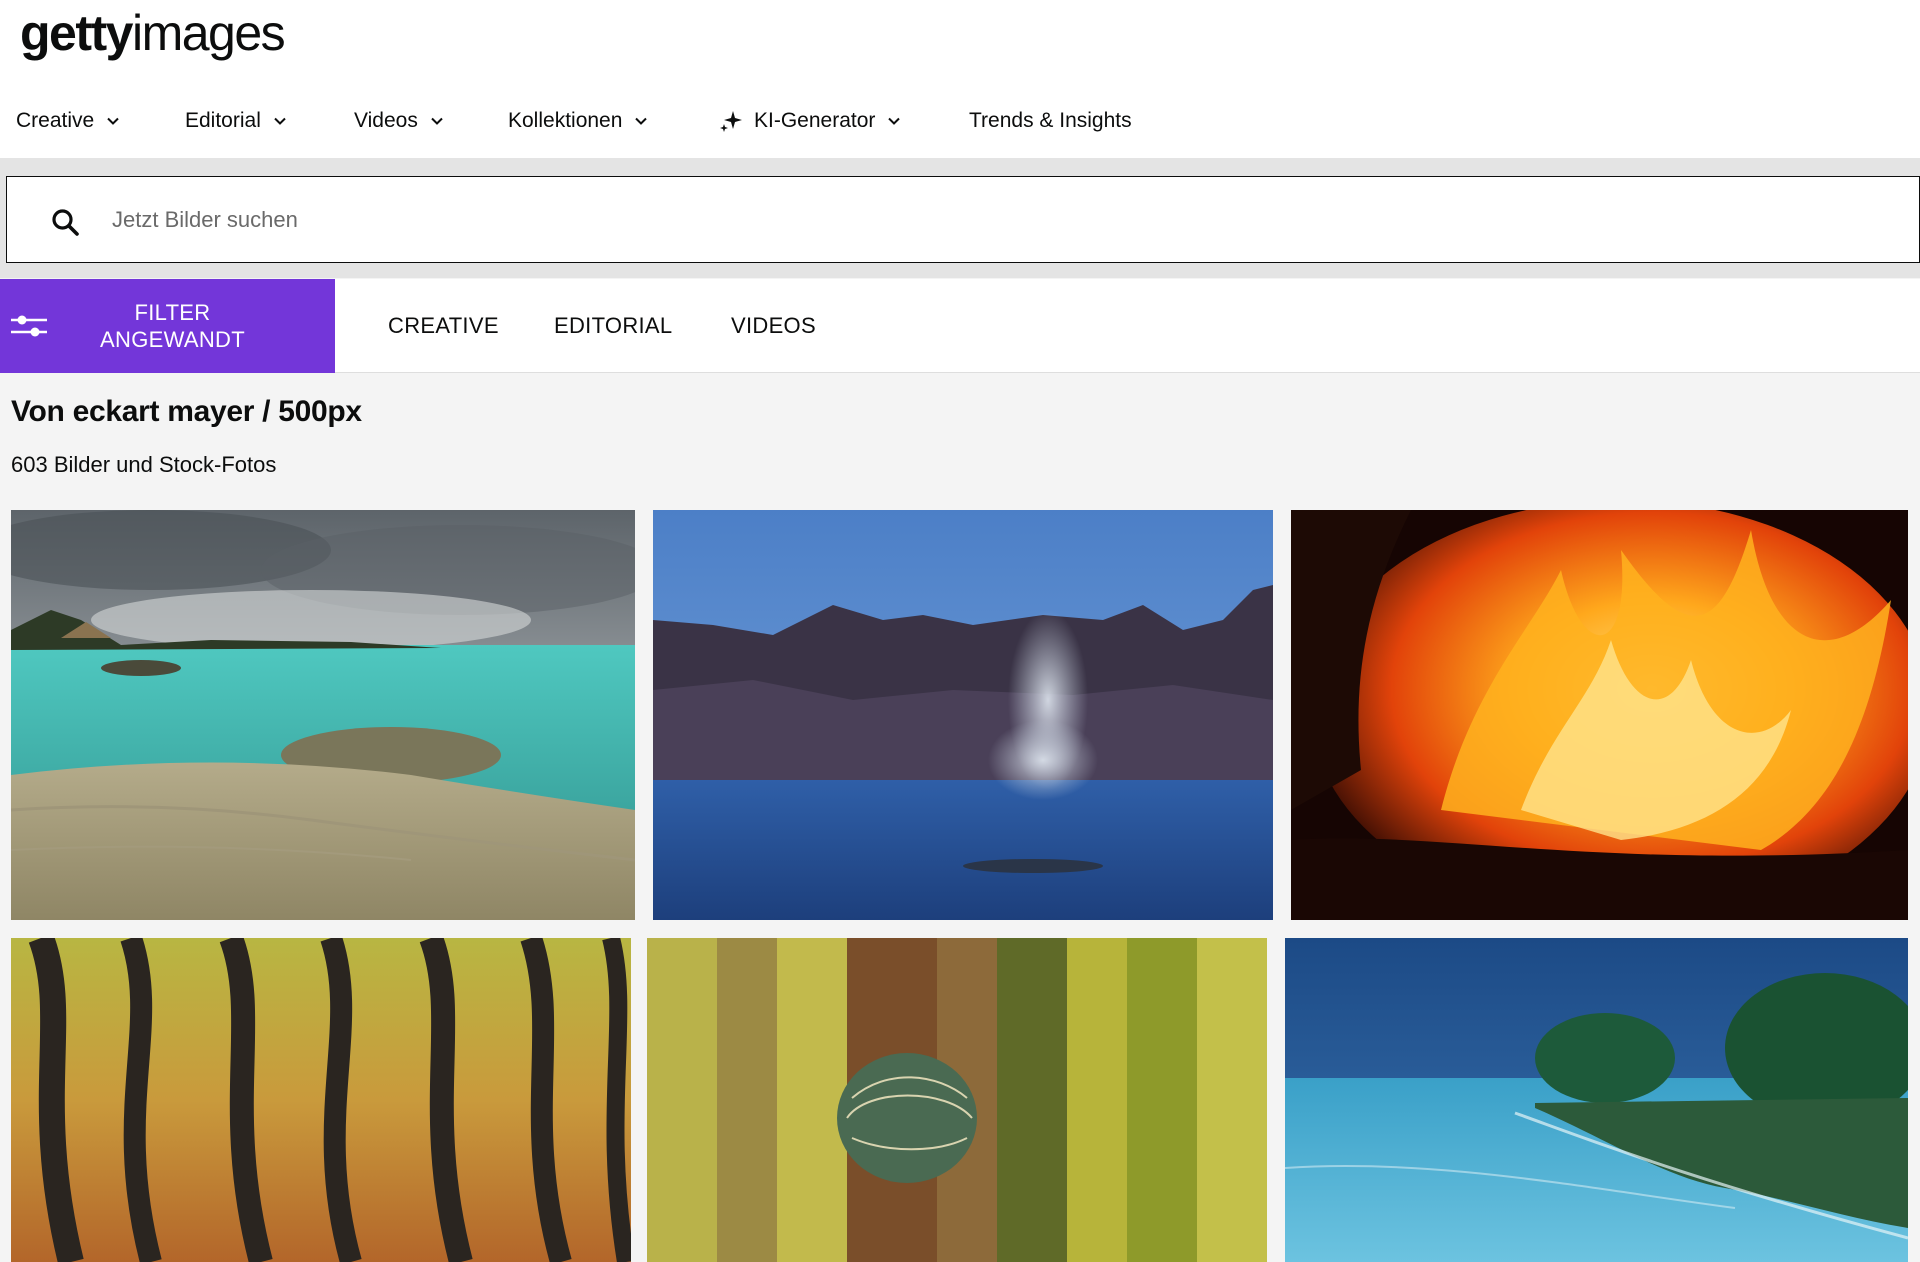 The image size is (1920, 1262). I want to click on photo-cactus-spines-image, so click(321, 1100).